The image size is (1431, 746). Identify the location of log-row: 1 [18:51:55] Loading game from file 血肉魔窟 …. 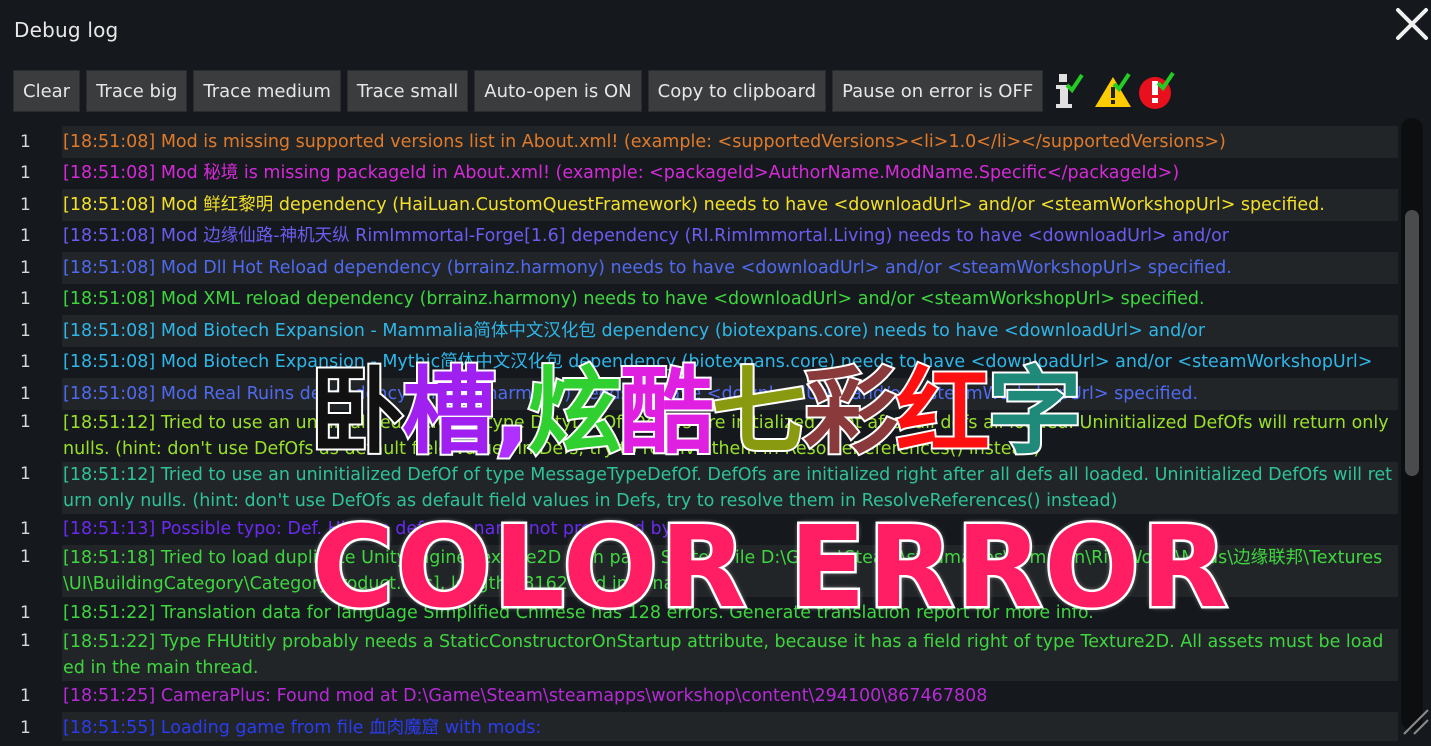
(699, 726).